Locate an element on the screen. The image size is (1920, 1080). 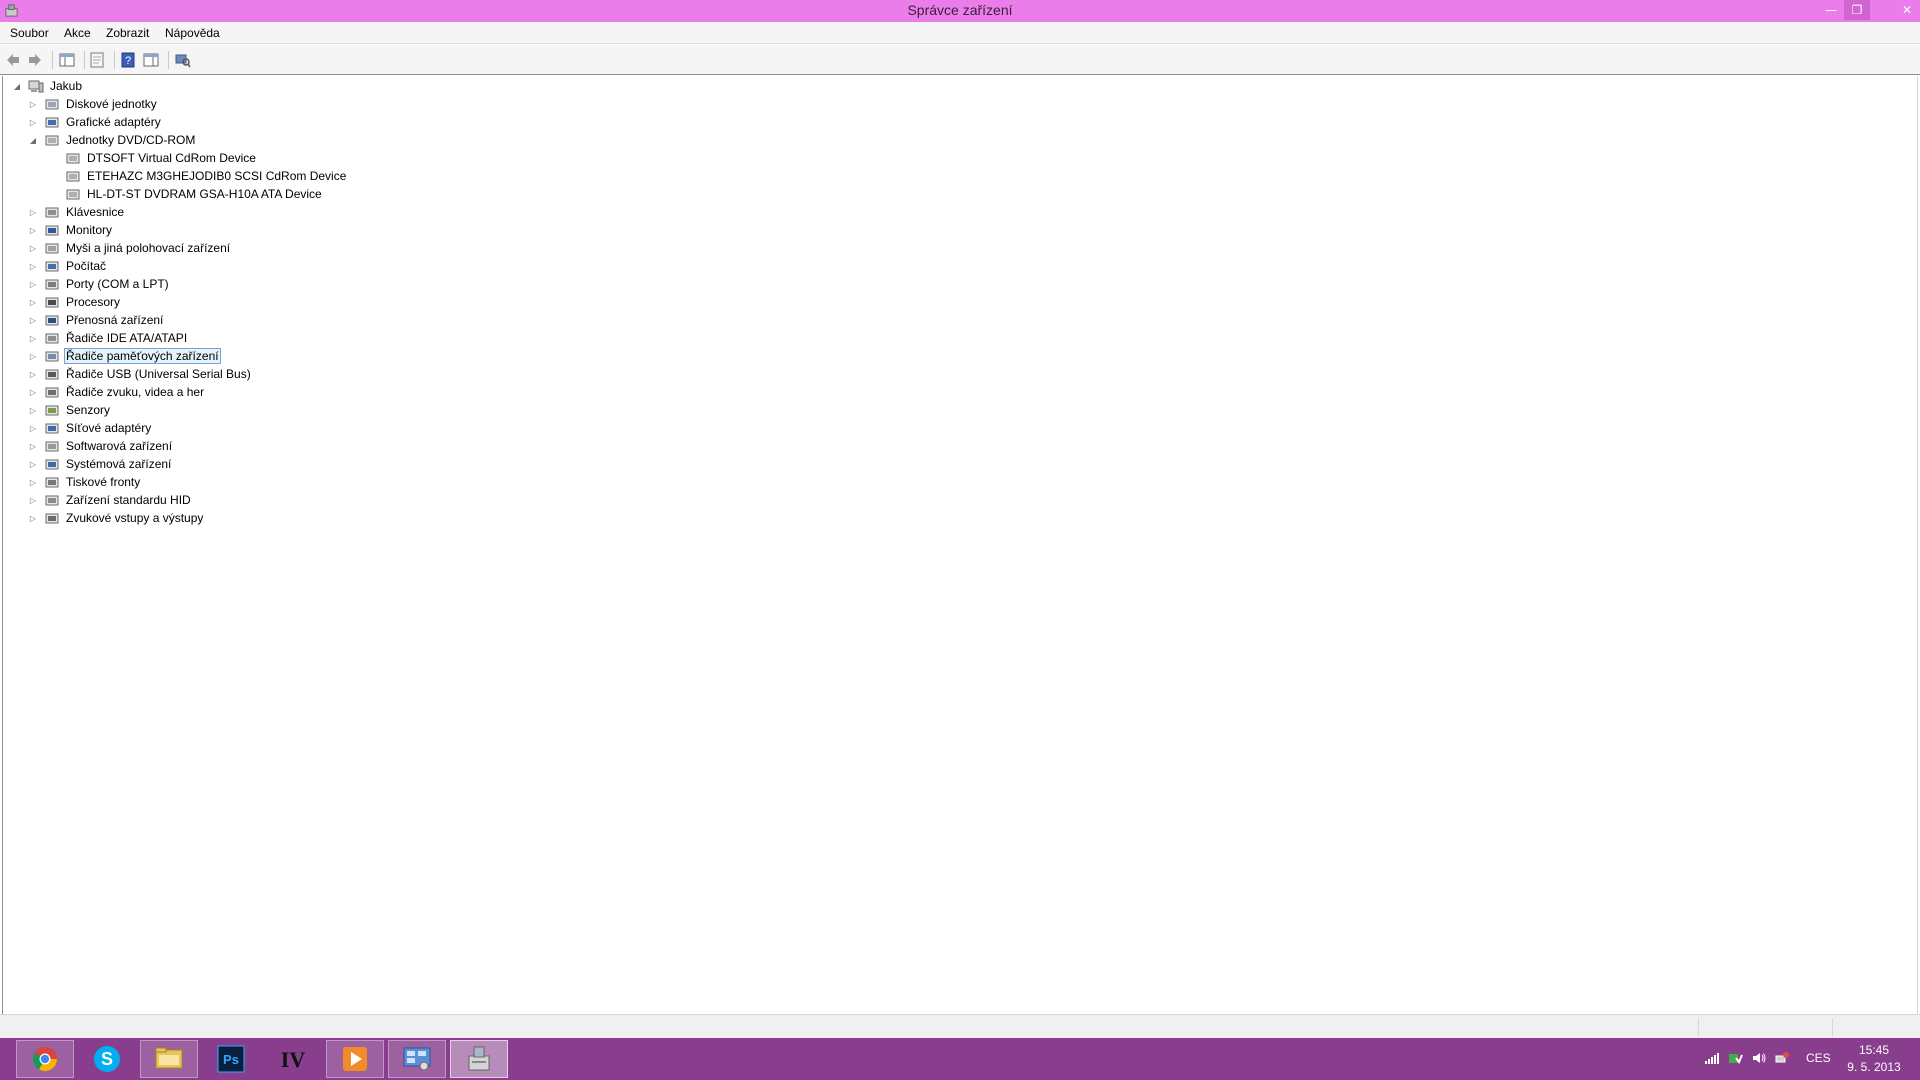
tree-category-item: ◢ Jednotky DVD/CD-ROM is located at coordinates (112, 140).